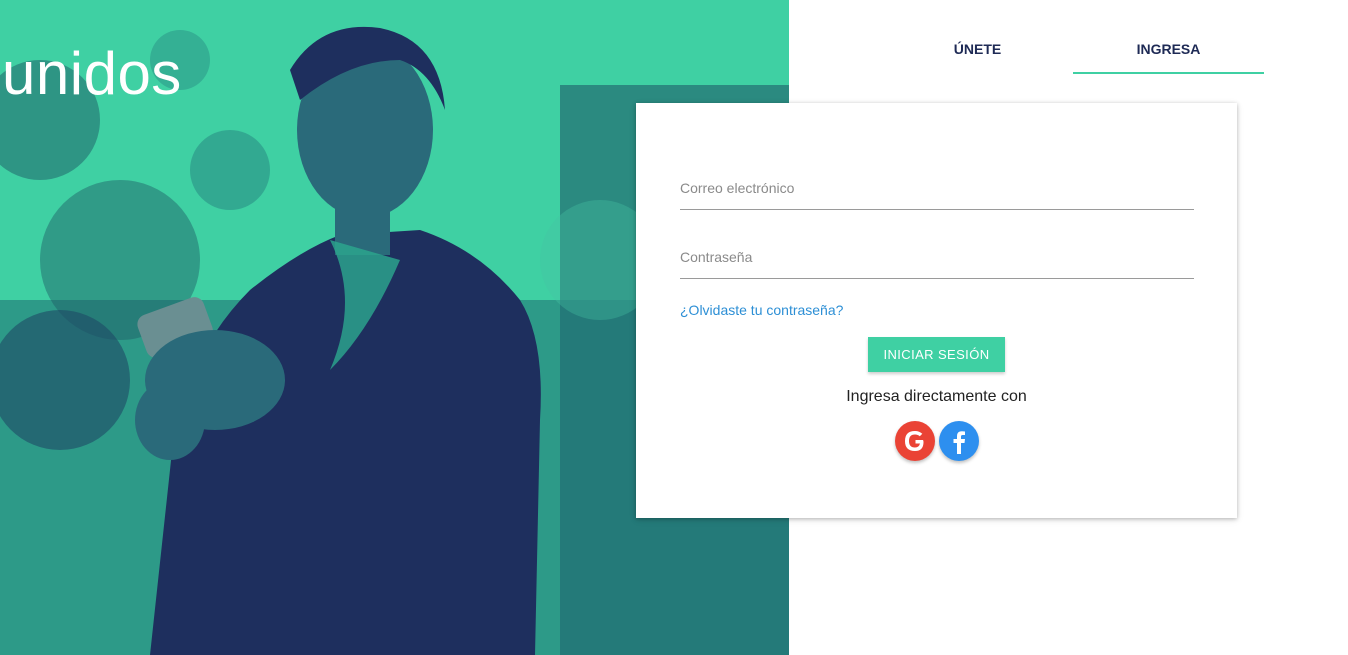 The height and width of the screenshot is (655, 1348). What do you see at coordinates (92, 73) in the screenshot?
I see `hero-title: unidos` at bounding box center [92, 73].